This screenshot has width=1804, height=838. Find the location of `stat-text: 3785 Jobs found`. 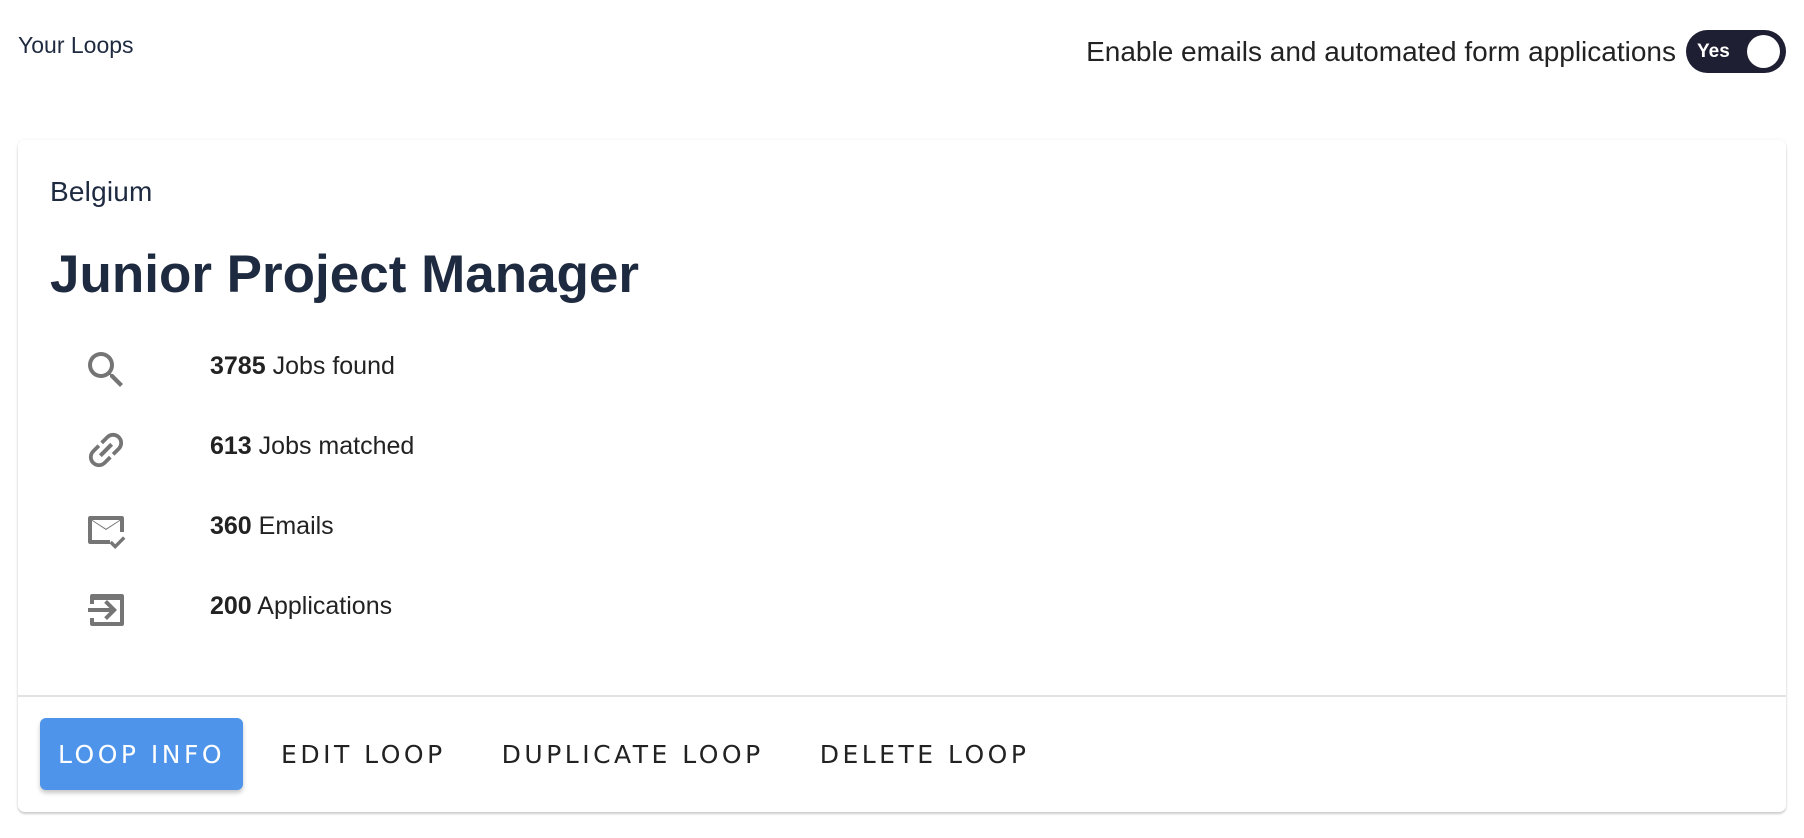

stat-text: 3785 Jobs found is located at coordinates (302, 366).